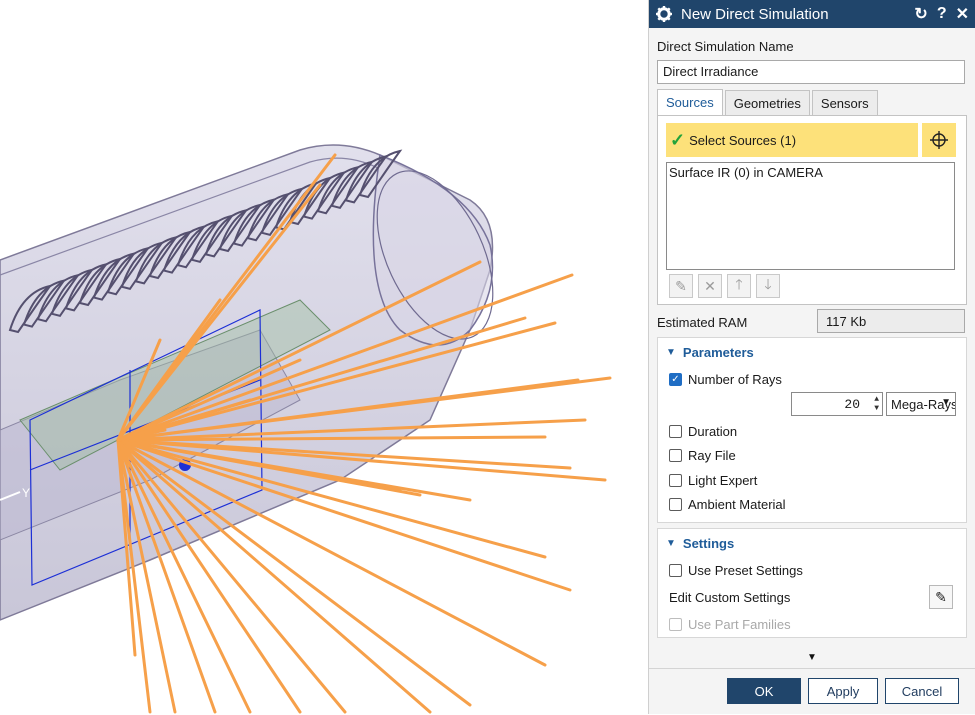 This screenshot has width=975, height=715. Describe the element at coordinates (810, 216) in the screenshot. I see `source-list: Surface IR (0) in CAMERA` at that location.